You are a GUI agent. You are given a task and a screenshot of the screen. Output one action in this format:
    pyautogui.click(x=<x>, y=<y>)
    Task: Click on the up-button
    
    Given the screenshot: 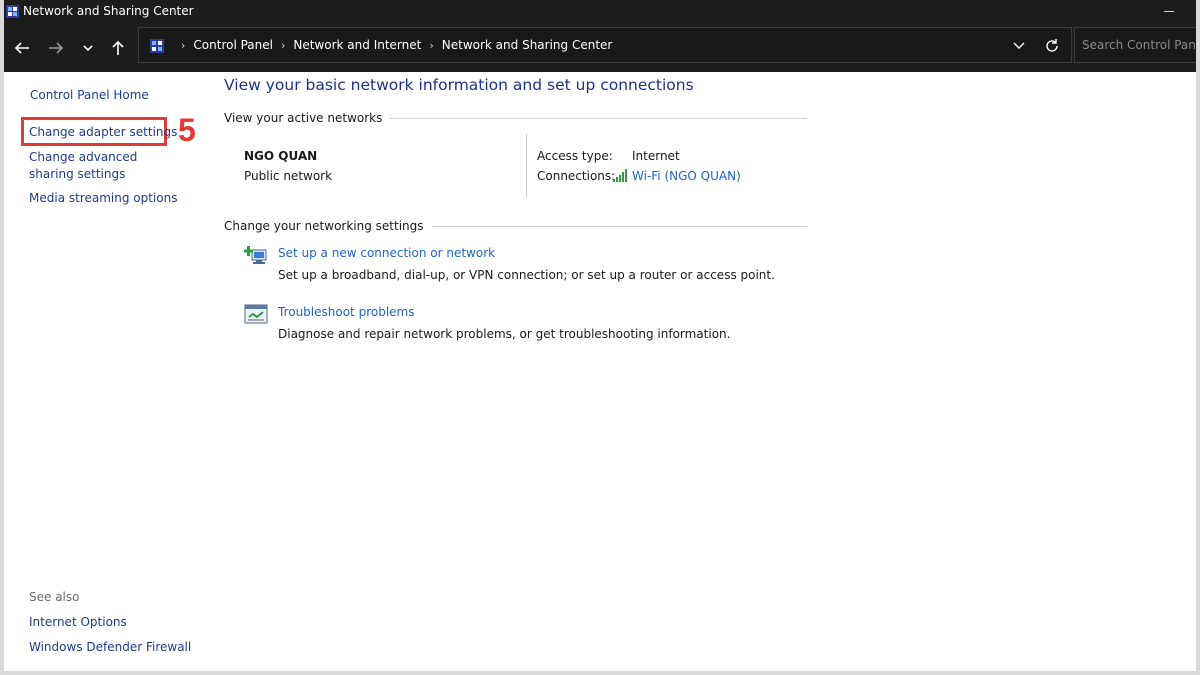 What is the action you would take?
    pyautogui.click(x=118, y=48)
    